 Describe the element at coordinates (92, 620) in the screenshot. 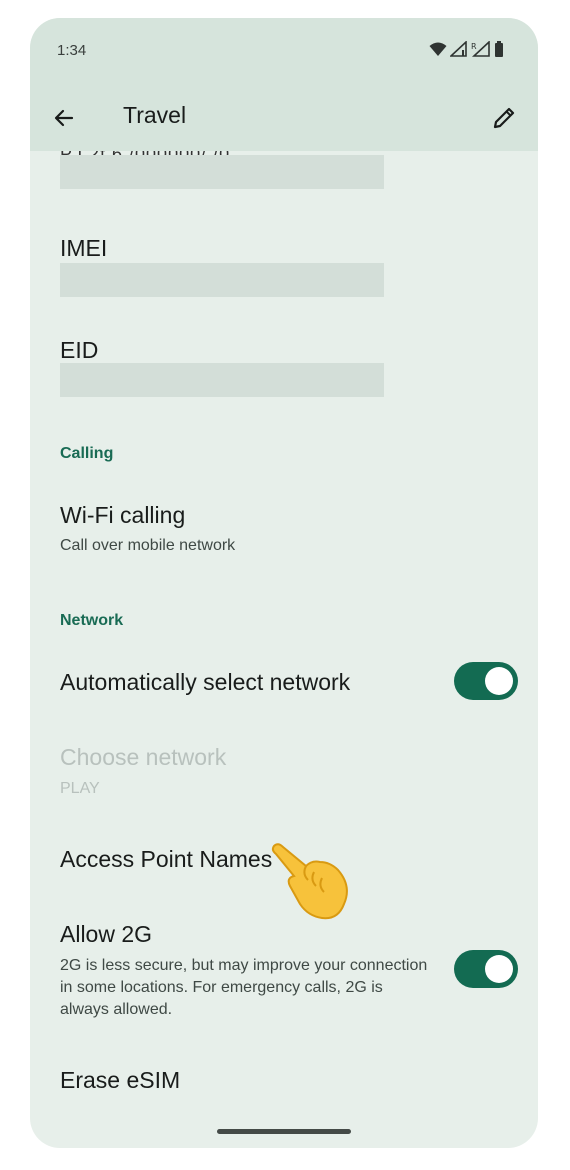

I see `network-section-header: Network` at that location.